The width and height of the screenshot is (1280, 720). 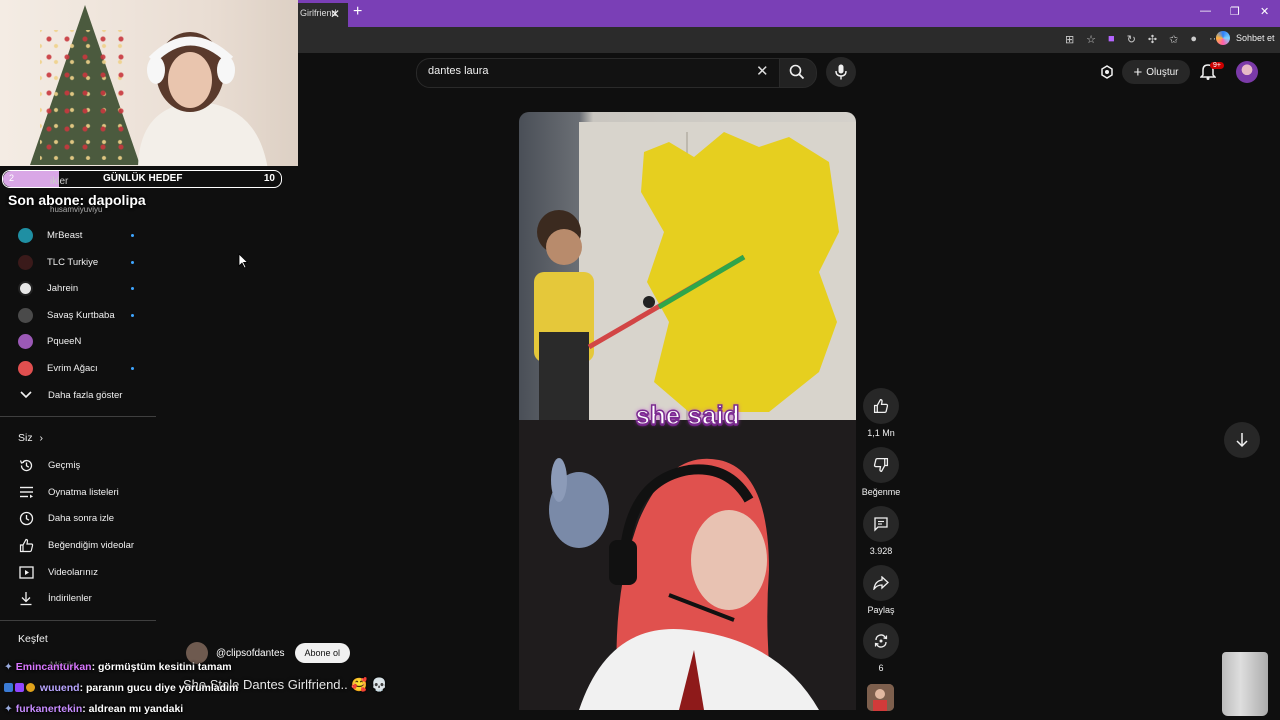 What do you see at coordinates (49, 465) in the screenshot?
I see `sidebar-item-history: Geçmiş` at bounding box center [49, 465].